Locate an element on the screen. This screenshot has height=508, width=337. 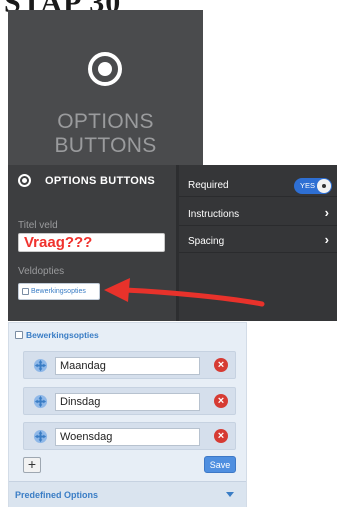
option-row: Woensdag × is located at coordinates (129, 436).